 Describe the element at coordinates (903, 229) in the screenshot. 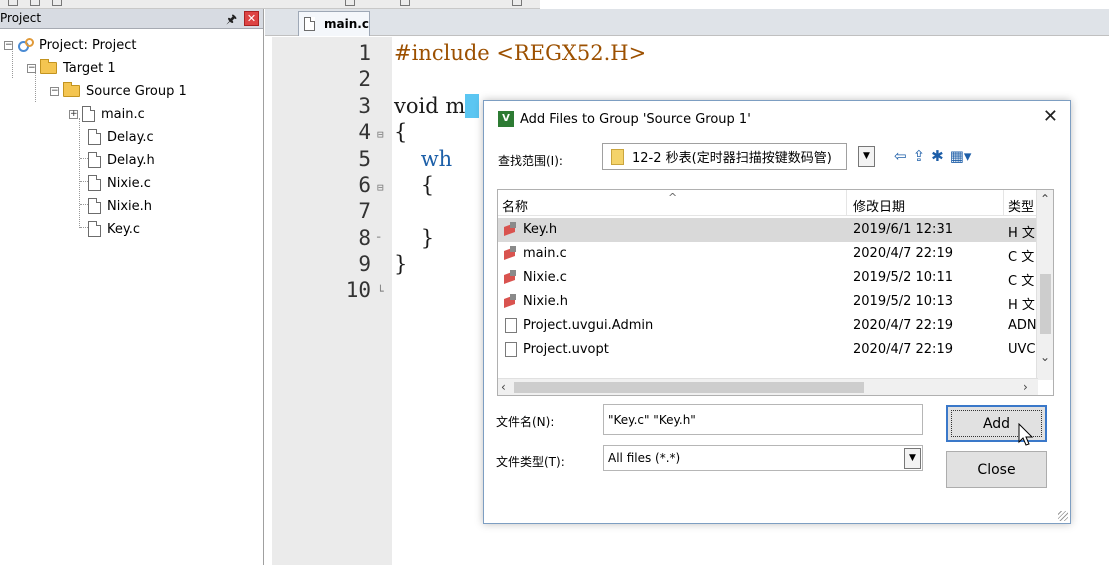

I see `file-date: 2019/6/1 12:31` at that location.